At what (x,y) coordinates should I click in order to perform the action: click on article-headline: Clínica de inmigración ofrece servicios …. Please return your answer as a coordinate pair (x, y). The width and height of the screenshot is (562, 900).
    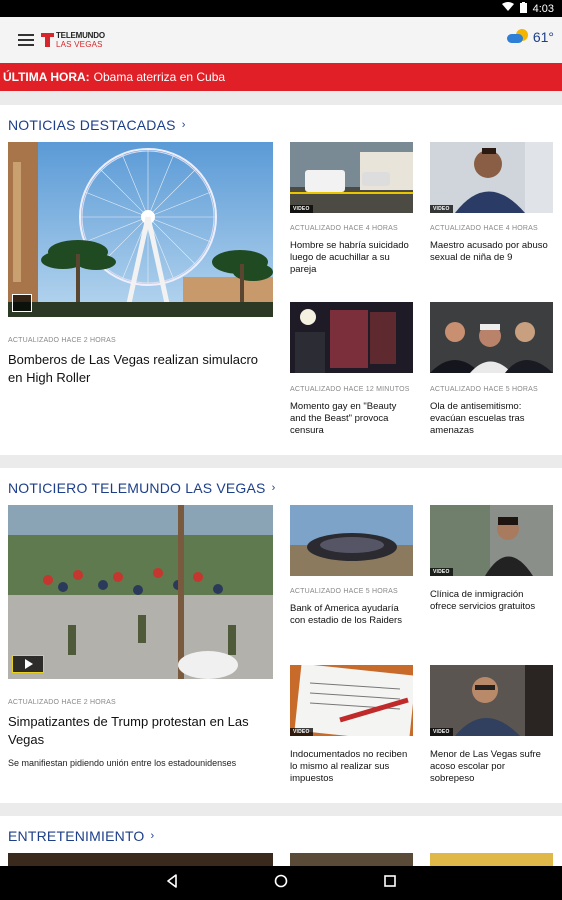
    Looking at the image, I should click on (490, 601).